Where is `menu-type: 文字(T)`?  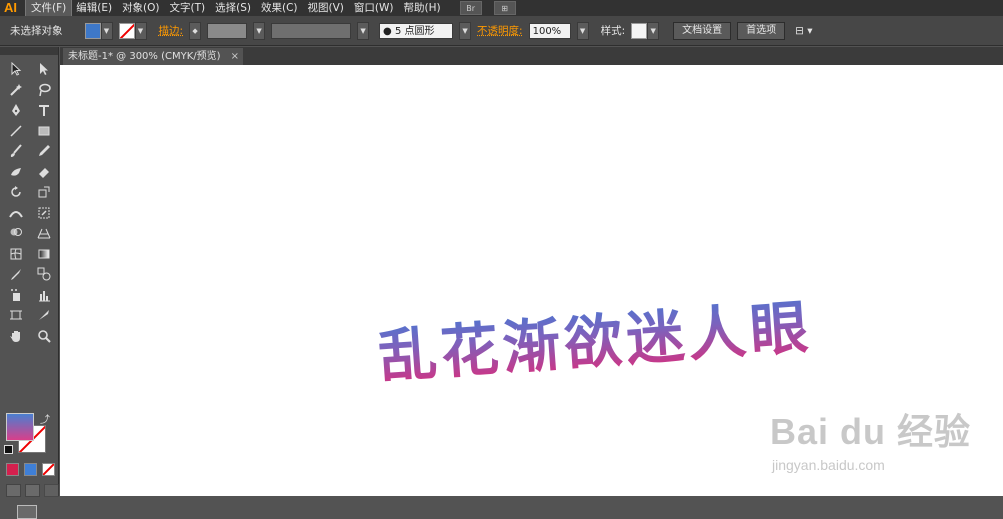 menu-type: 文字(T) is located at coordinates (188, 8).